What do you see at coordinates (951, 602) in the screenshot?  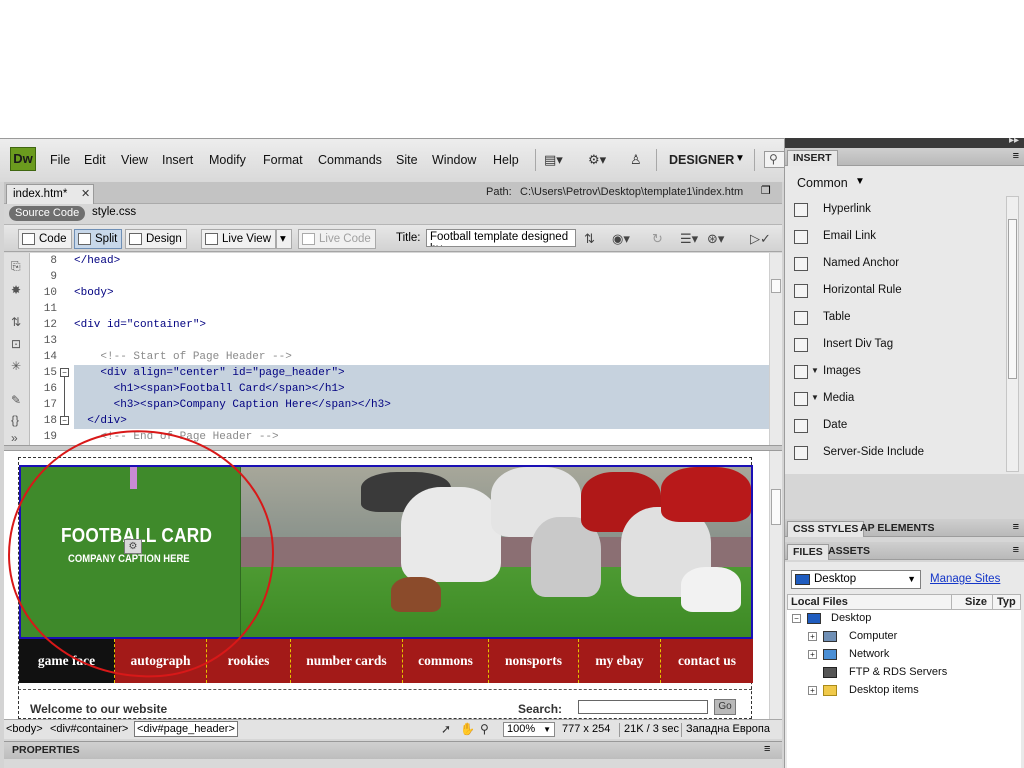 I see `column-divider` at bounding box center [951, 602].